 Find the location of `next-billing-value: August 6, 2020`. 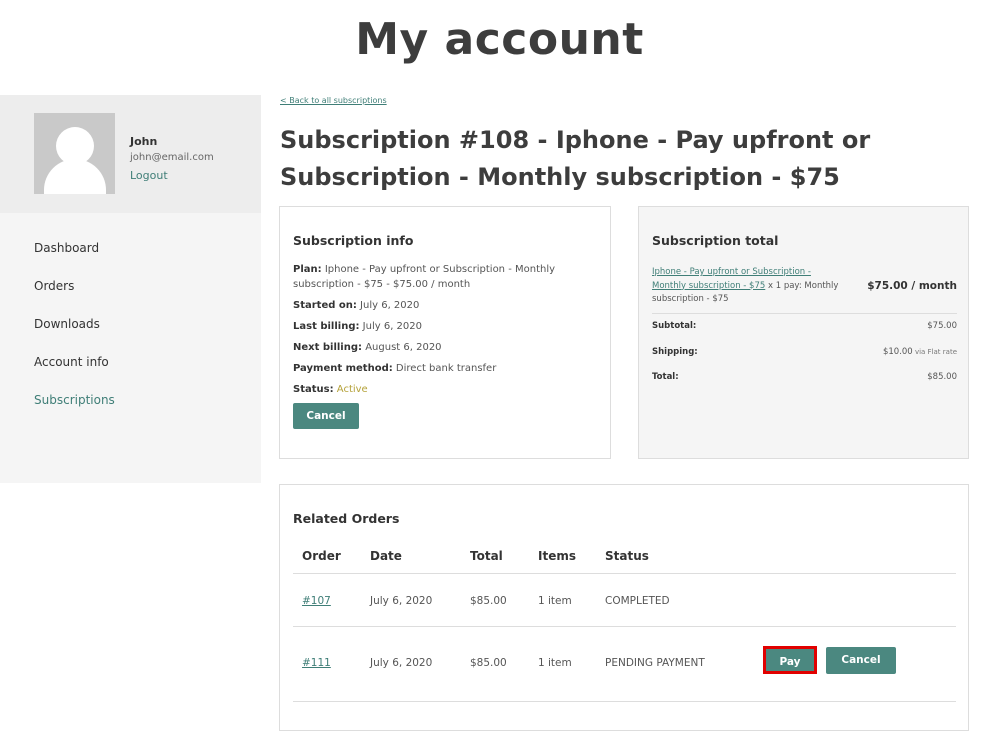

next-billing-value: August 6, 2020 is located at coordinates (403, 347).